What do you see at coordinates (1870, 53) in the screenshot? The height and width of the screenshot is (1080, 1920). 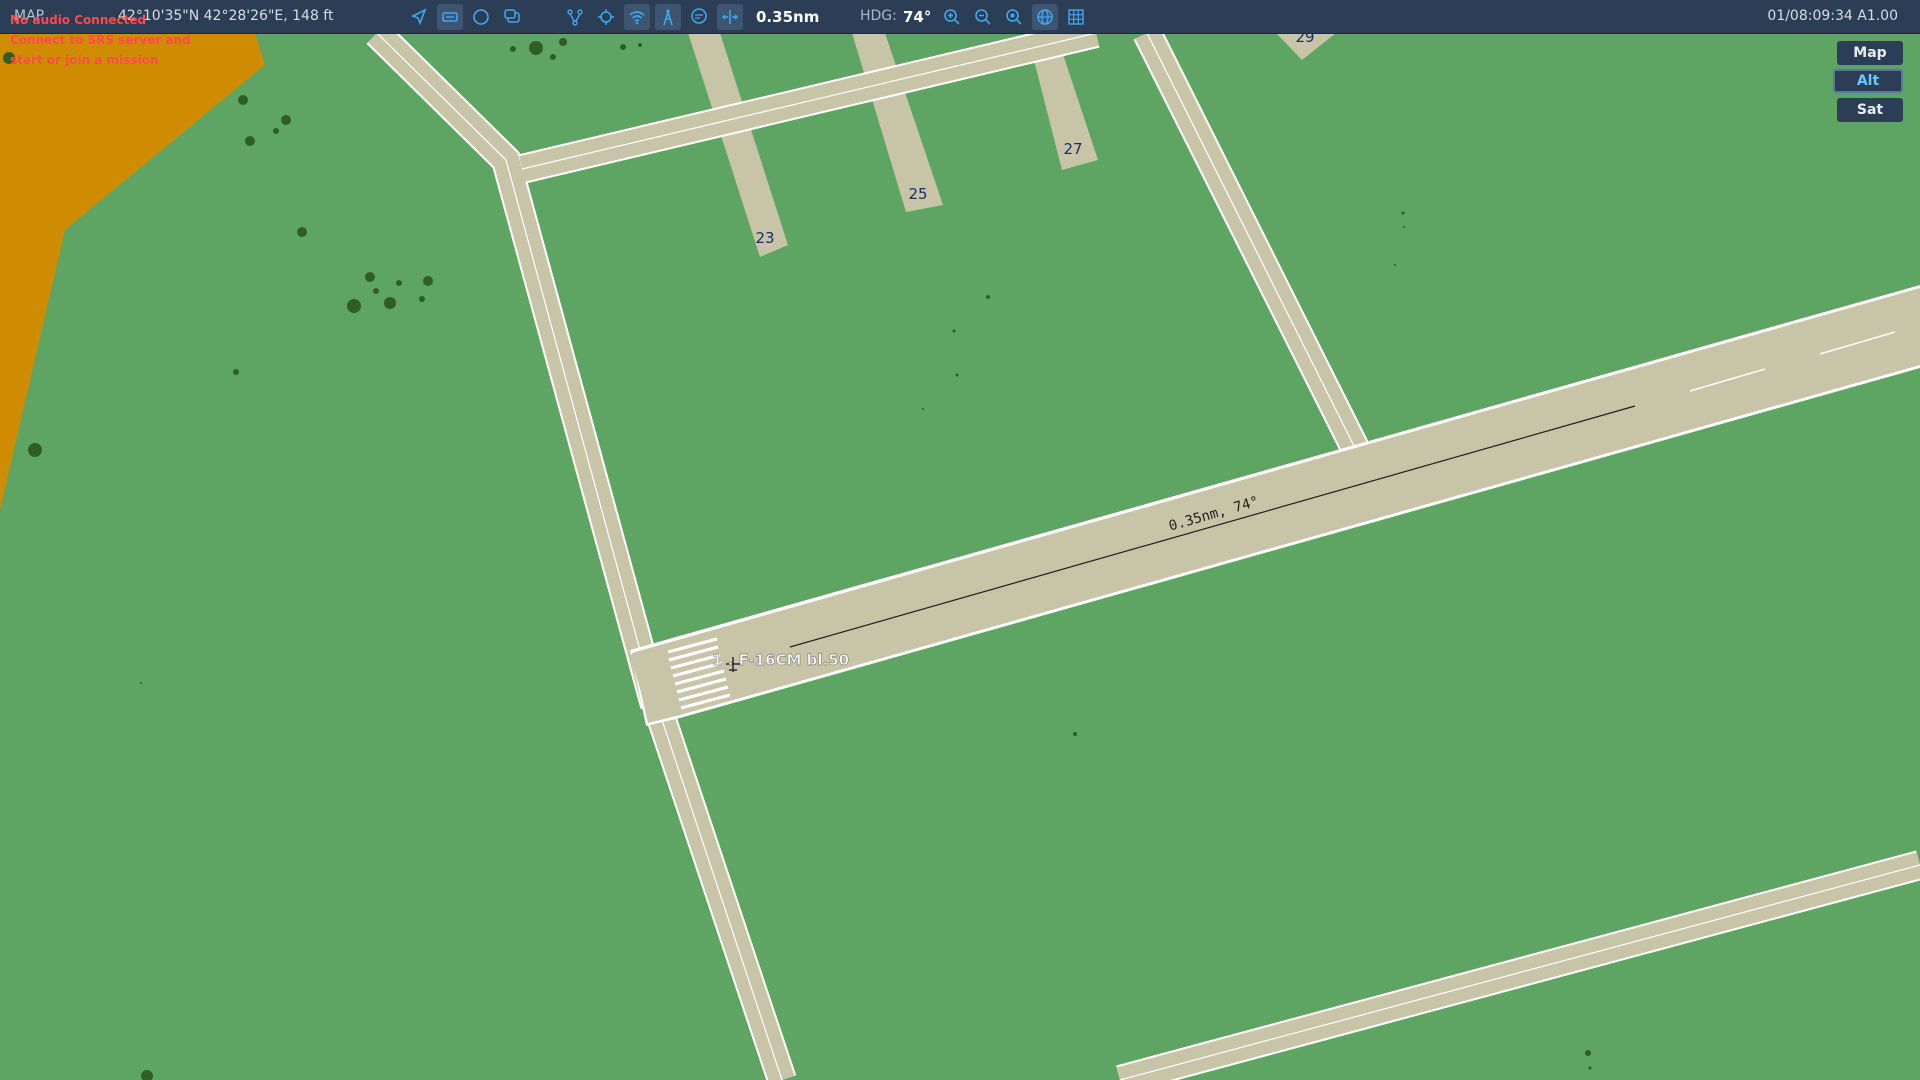 I see `layer-map-button: Map` at bounding box center [1870, 53].